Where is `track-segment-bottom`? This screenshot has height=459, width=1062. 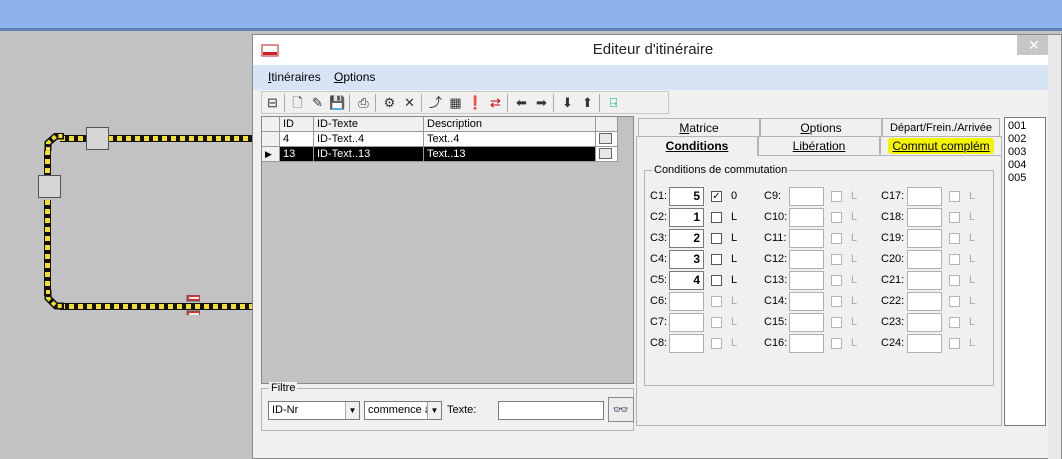 track-segment-bottom is located at coordinates (156, 306).